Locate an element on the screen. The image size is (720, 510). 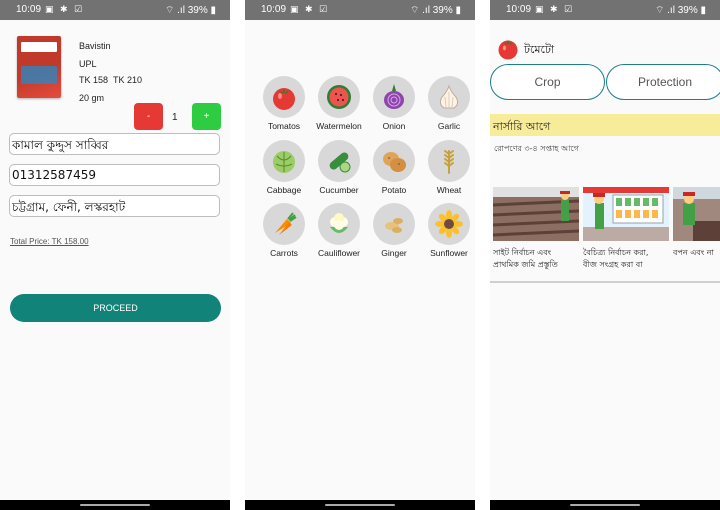
sunflower-icon is located at coordinates (449, 224).